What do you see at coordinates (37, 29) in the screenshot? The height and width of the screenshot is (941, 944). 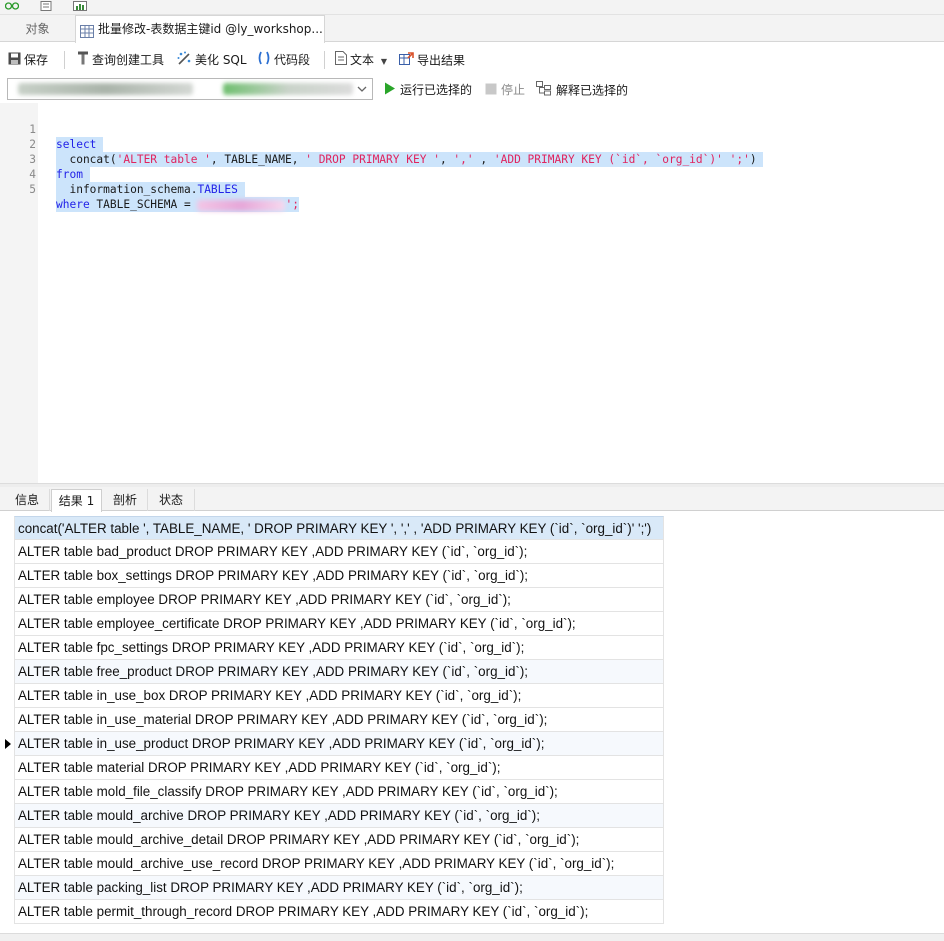 I see `tab-objects: 对象` at bounding box center [37, 29].